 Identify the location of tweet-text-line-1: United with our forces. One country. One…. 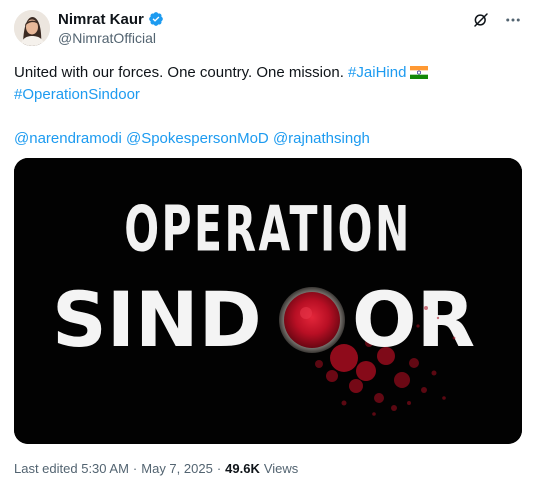
(269, 73).